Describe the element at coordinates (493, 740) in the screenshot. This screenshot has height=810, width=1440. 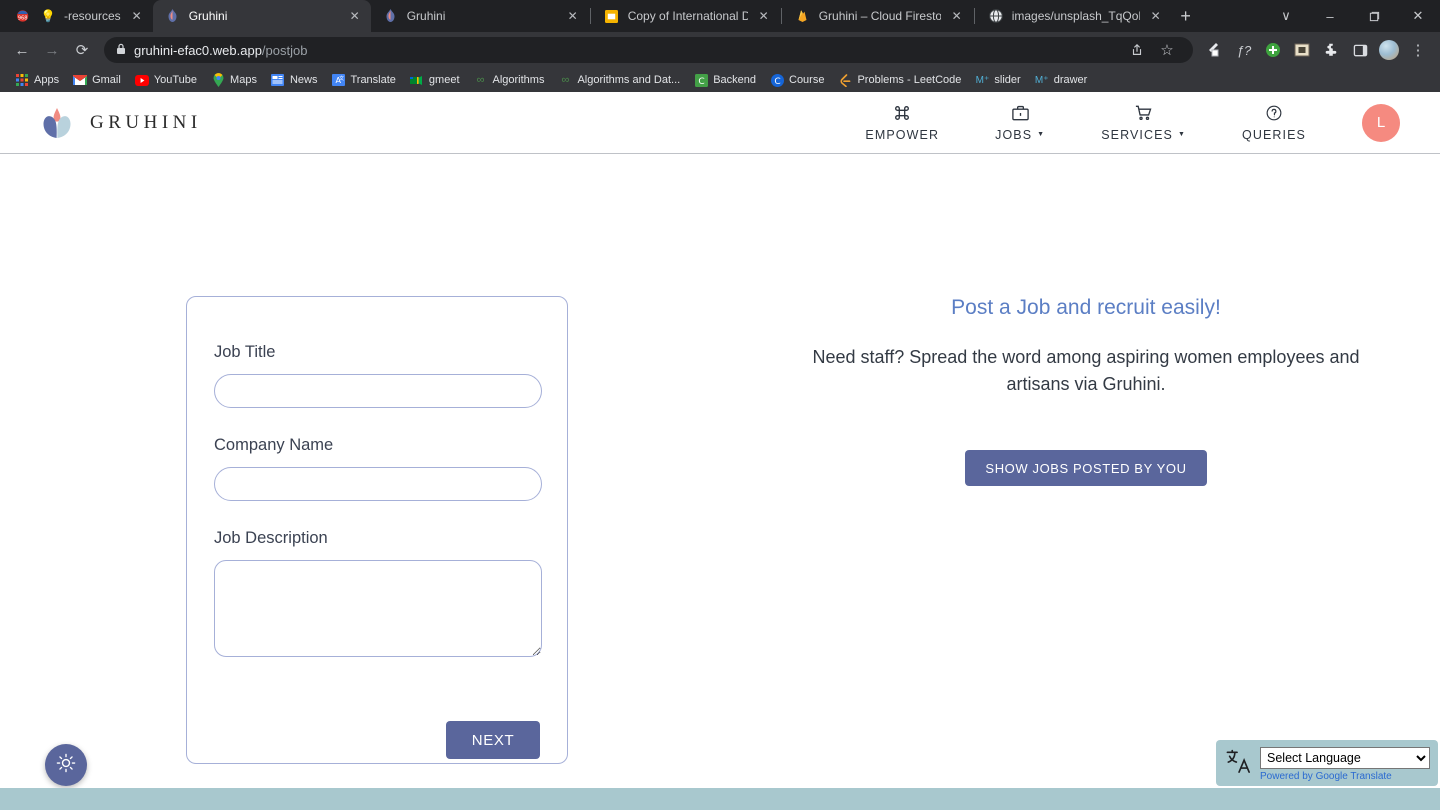
I see `next-button: NEXT` at that location.